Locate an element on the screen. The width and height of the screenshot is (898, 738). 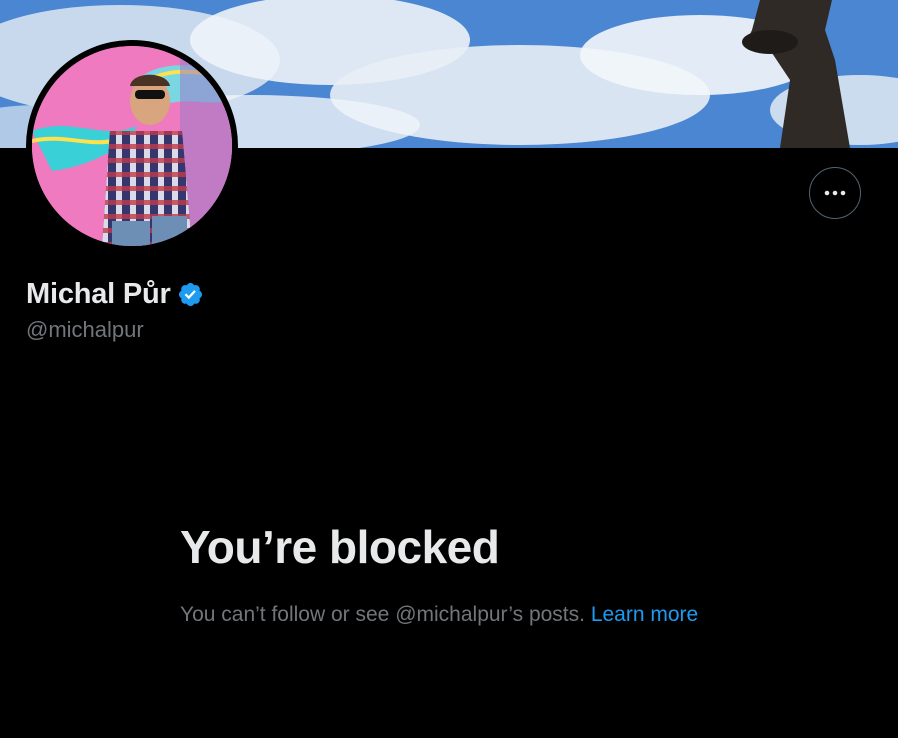
verified-badge-icon is located at coordinates (190, 294).